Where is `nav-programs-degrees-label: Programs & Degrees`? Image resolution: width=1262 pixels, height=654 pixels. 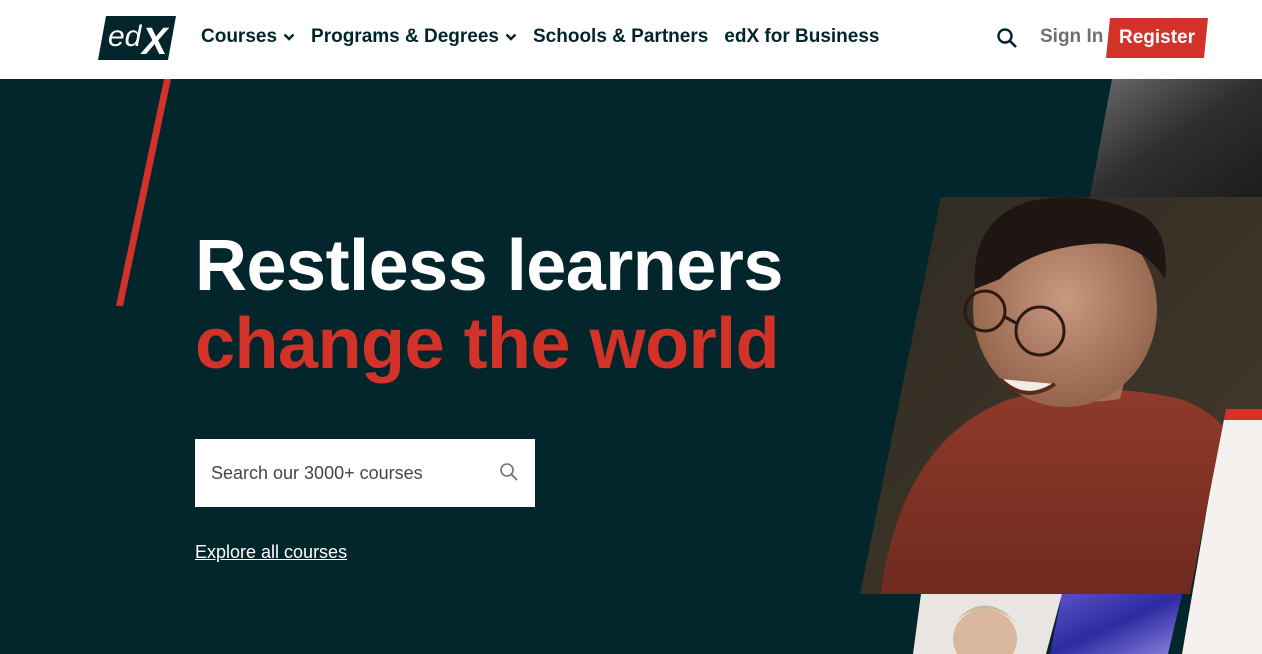
nav-programs-degrees-label: Programs & Degrees is located at coordinates (405, 36).